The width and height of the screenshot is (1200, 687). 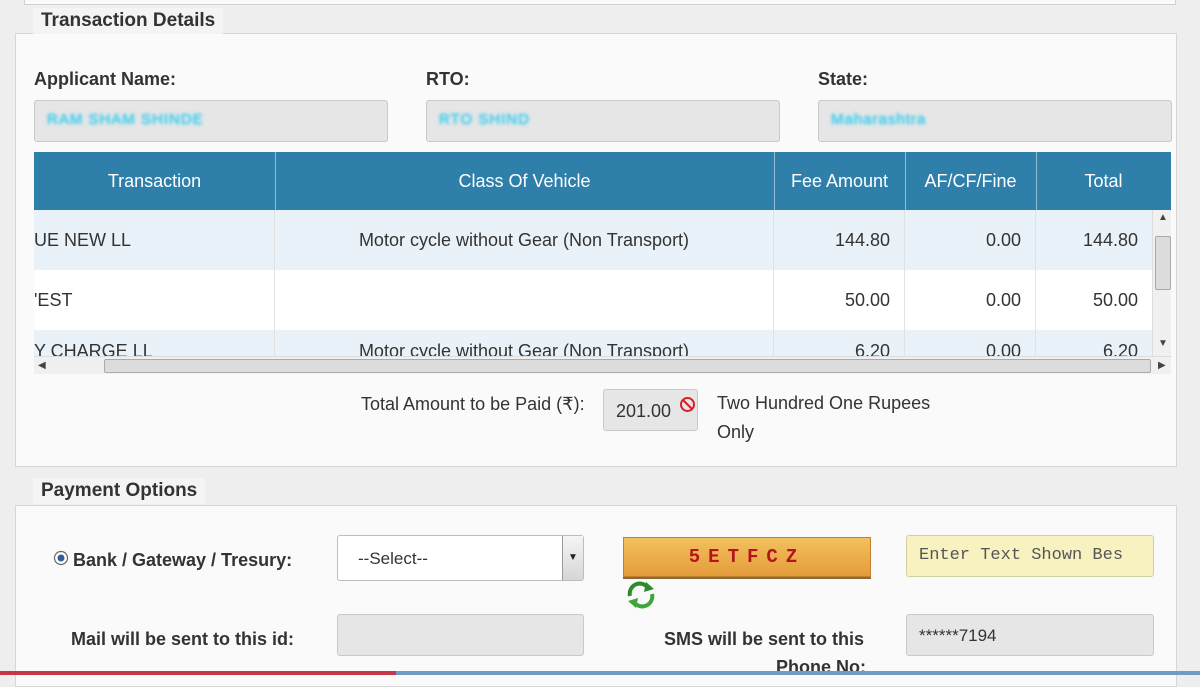 I want to click on bank-select: --Select-- ▼, so click(x=460, y=558).